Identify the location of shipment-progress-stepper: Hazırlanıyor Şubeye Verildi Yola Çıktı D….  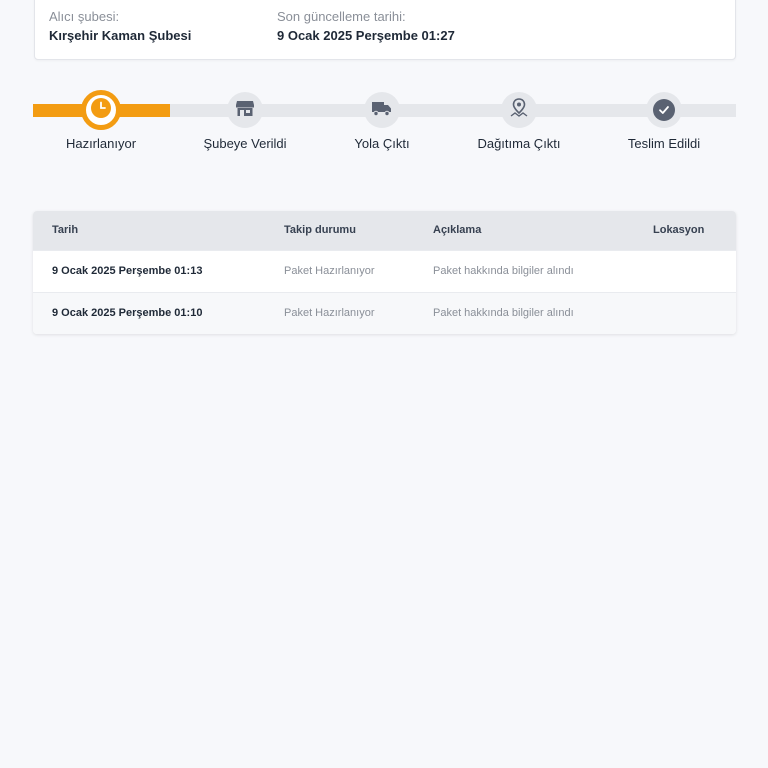
(384, 123).